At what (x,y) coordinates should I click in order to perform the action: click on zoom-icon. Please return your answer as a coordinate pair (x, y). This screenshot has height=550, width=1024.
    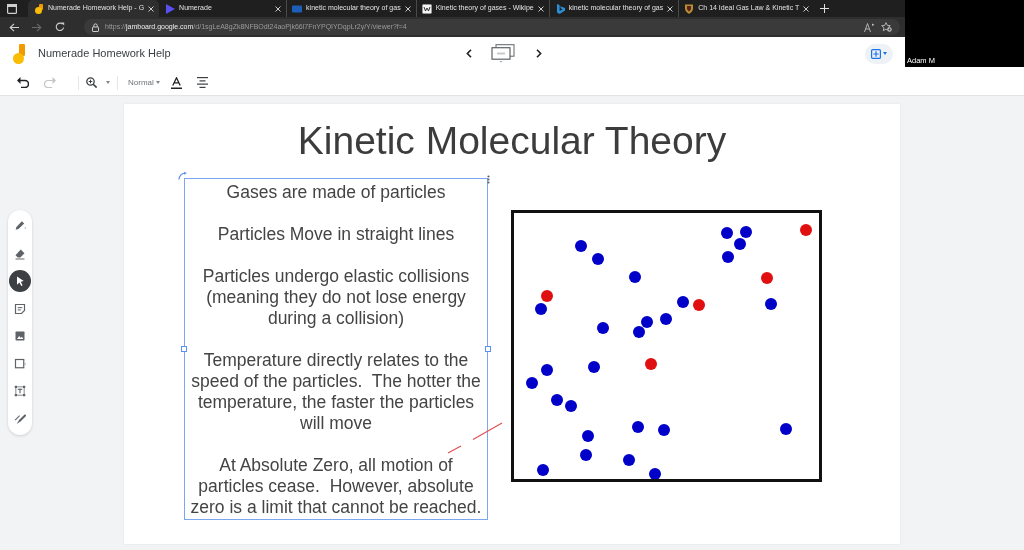
    Looking at the image, I should click on (91, 82).